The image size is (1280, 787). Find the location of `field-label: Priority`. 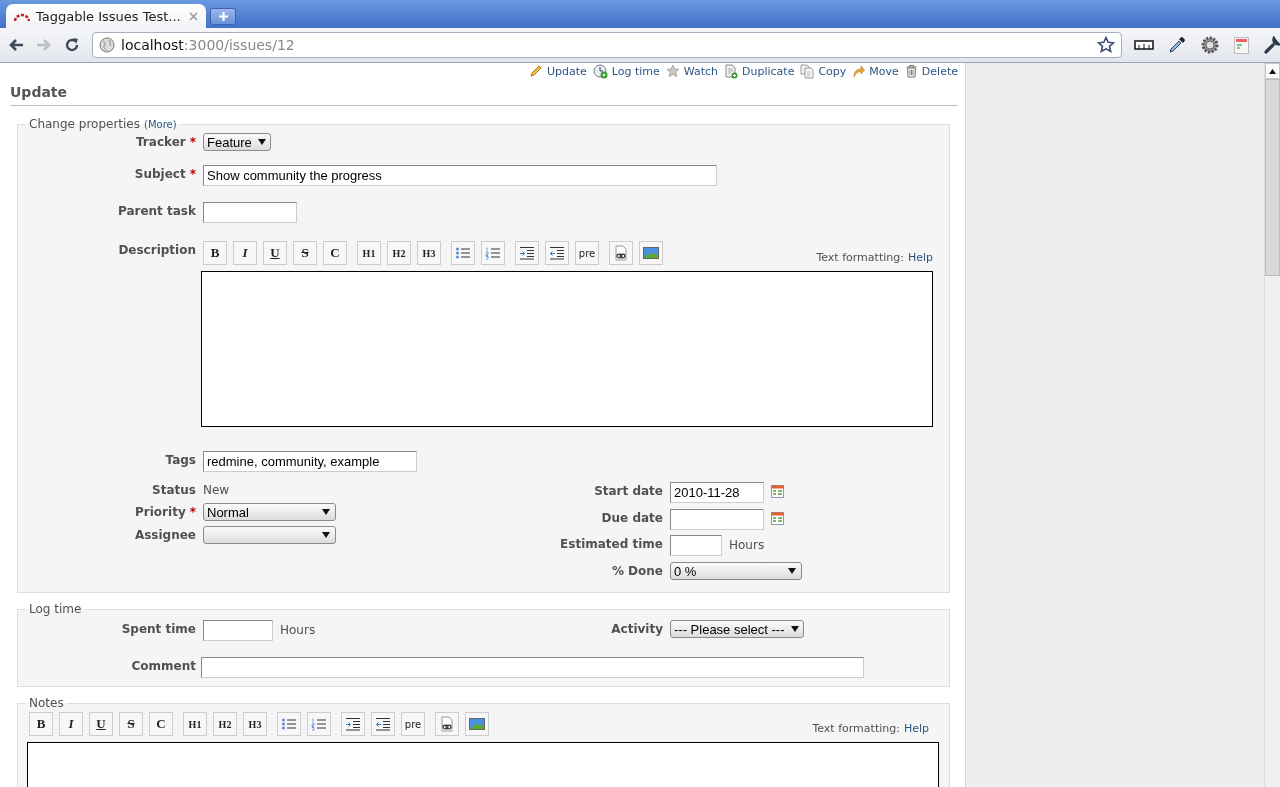

field-label: Priority is located at coordinates (160, 512).